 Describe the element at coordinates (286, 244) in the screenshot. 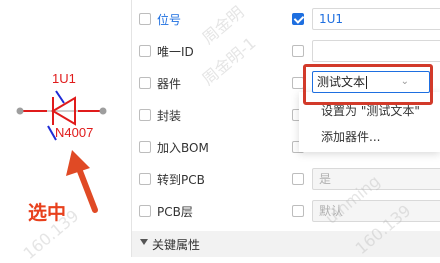

I see `key-attributes-section: 关键属性` at that location.